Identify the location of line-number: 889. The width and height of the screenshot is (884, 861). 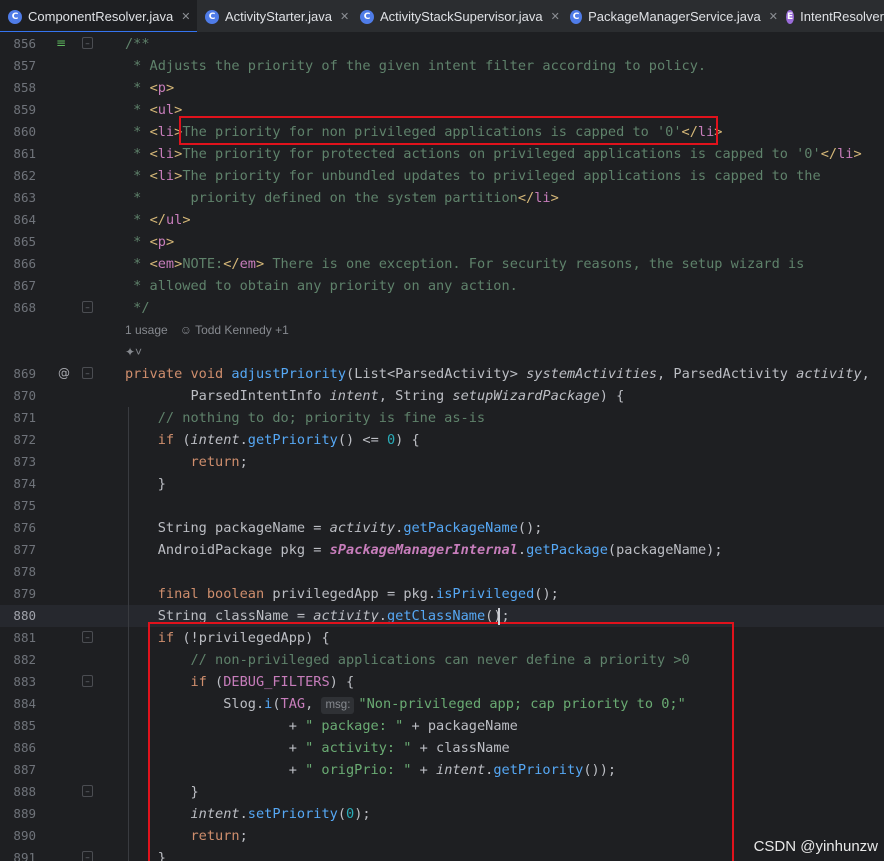
(18, 814).